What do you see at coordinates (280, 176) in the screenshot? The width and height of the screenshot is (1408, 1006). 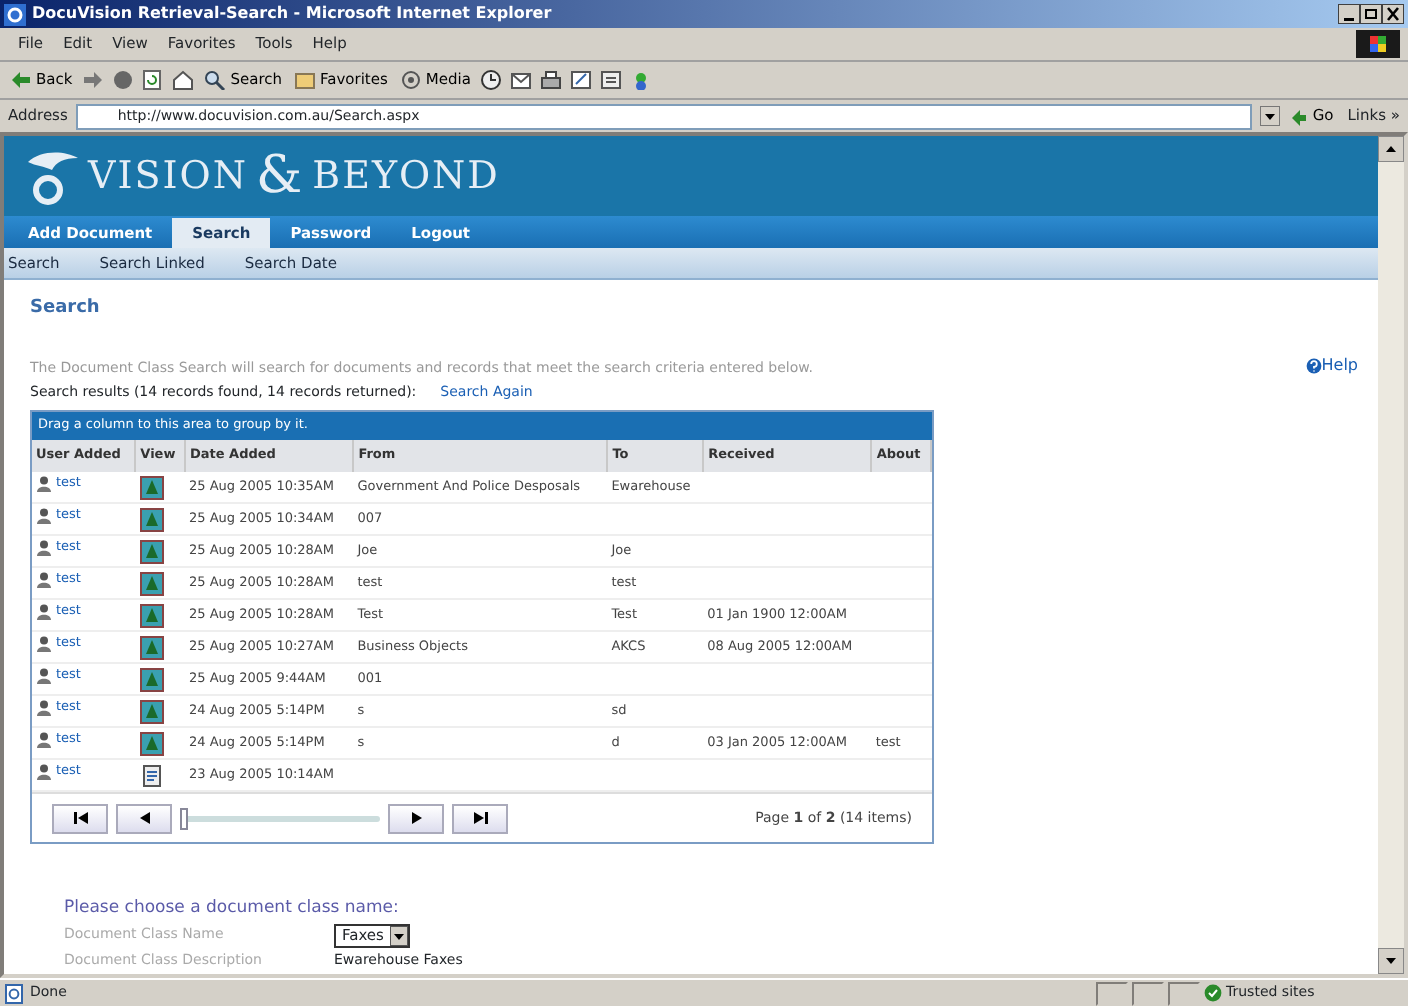 I see `logo-ampersand: &` at bounding box center [280, 176].